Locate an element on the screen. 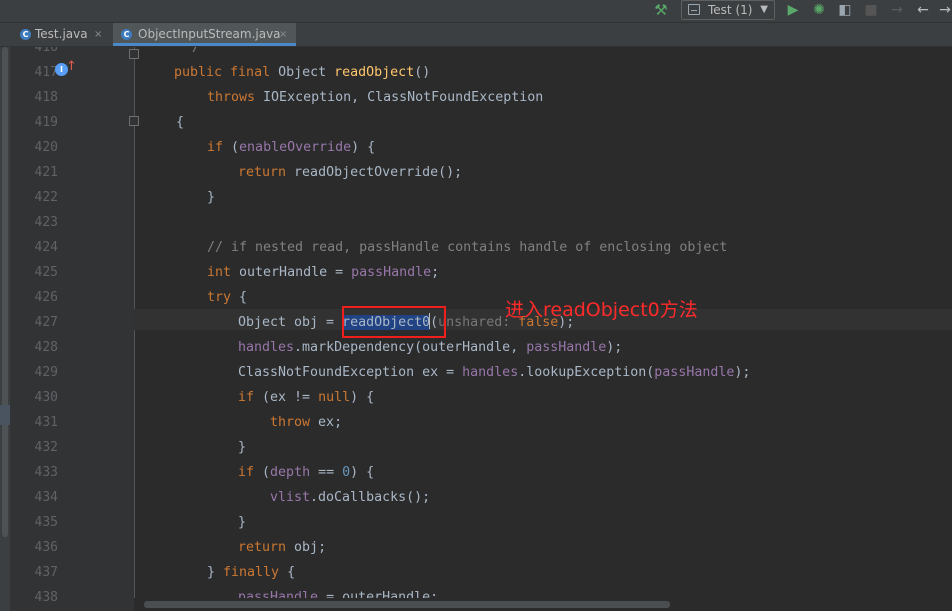 This screenshot has height=611, width=952. line-number: 423 is located at coordinates (46, 222).